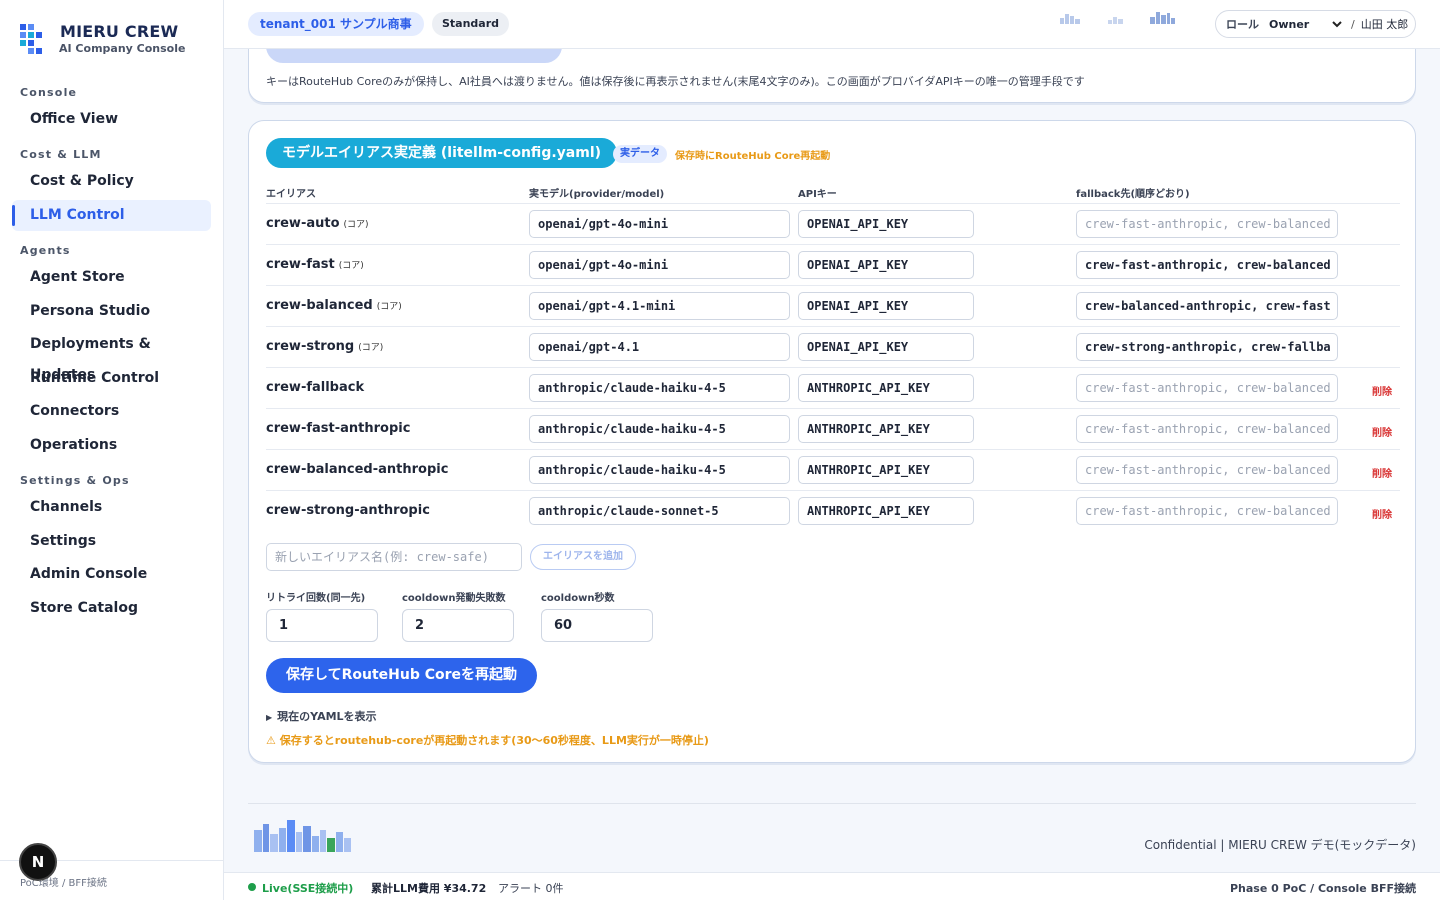 This screenshot has height=900, width=1440. I want to click on brand-title: MIERU CREW, so click(119, 31).